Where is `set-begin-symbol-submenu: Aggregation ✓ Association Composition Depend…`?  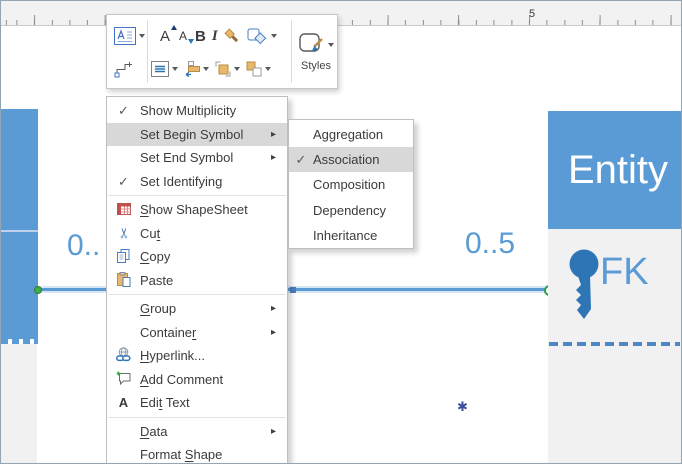 set-begin-symbol-submenu: Aggregation ✓ Association Composition Depend… is located at coordinates (351, 184).